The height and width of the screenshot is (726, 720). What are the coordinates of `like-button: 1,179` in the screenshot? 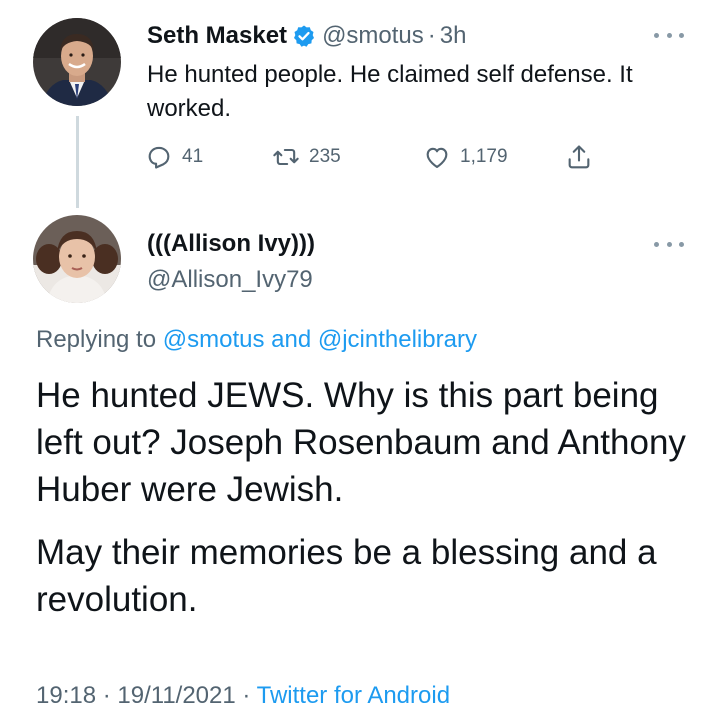 It's located at (465, 157).